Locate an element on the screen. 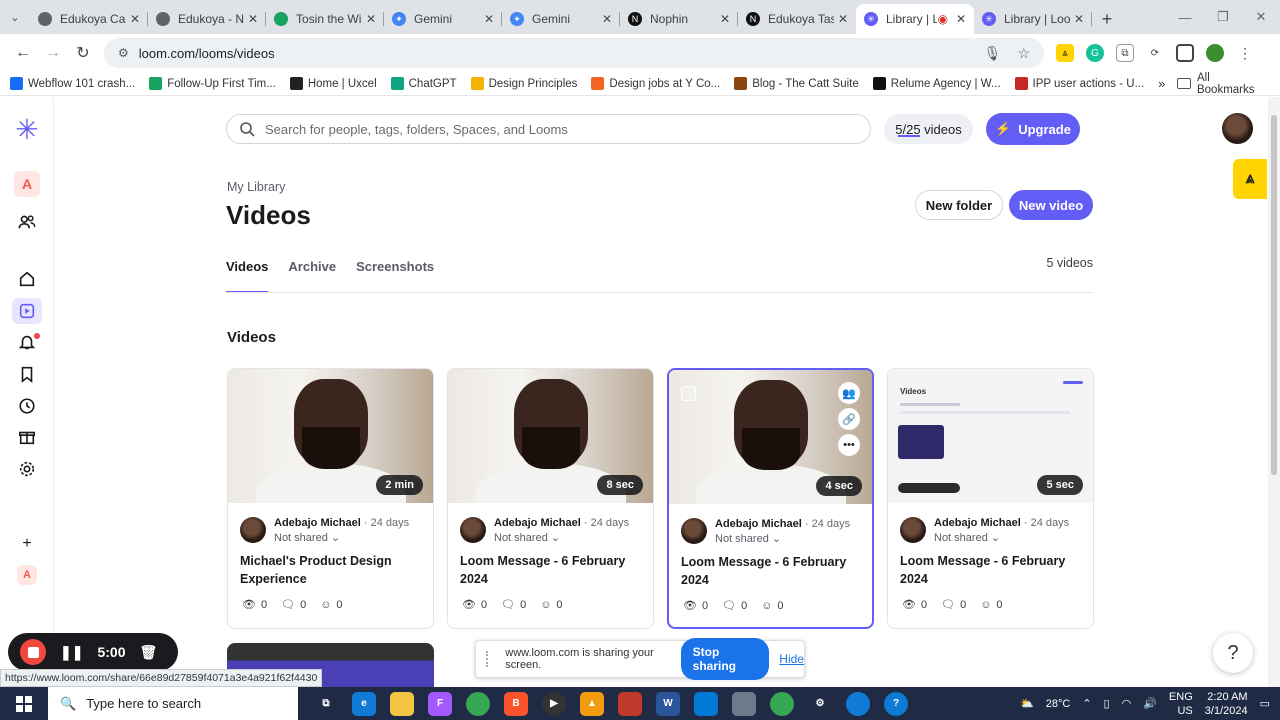  drag-handle is located at coordinates (489, 659).